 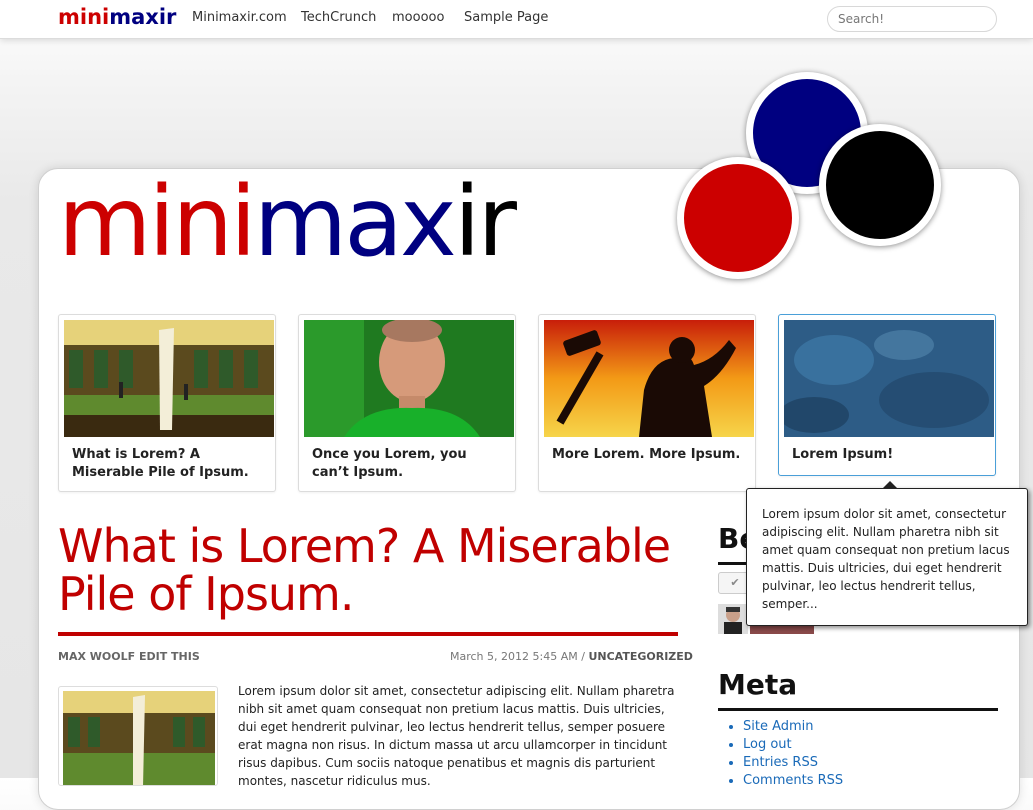 What do you see at coordinates (84, 17) in the screenshot?
I see `logo-mini-text: mini` at bounding box center [84, 17].